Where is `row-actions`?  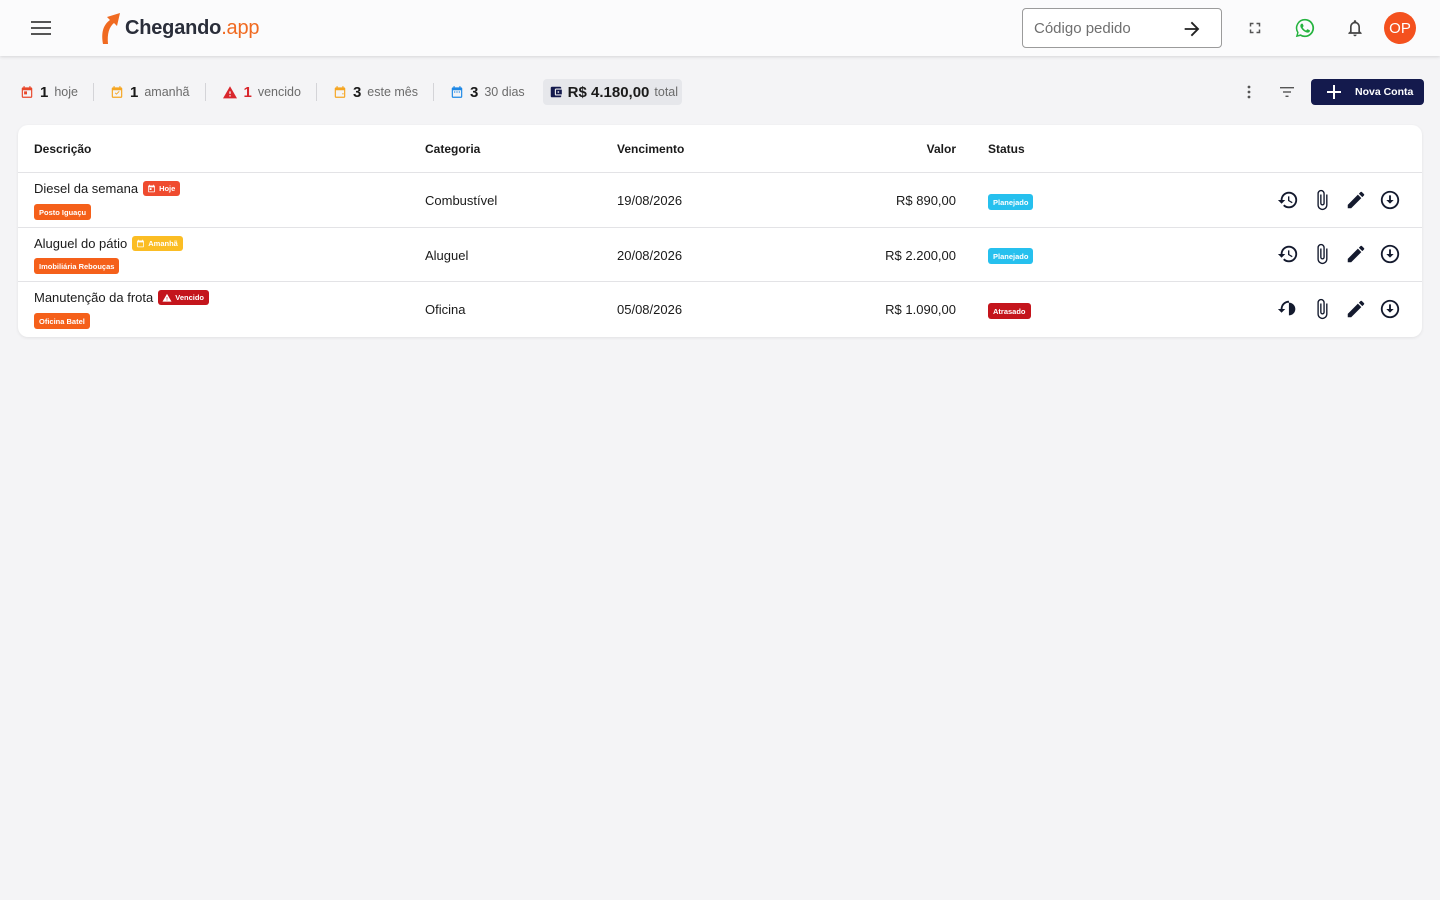 row-actions is located at coordinates (1344, 200).